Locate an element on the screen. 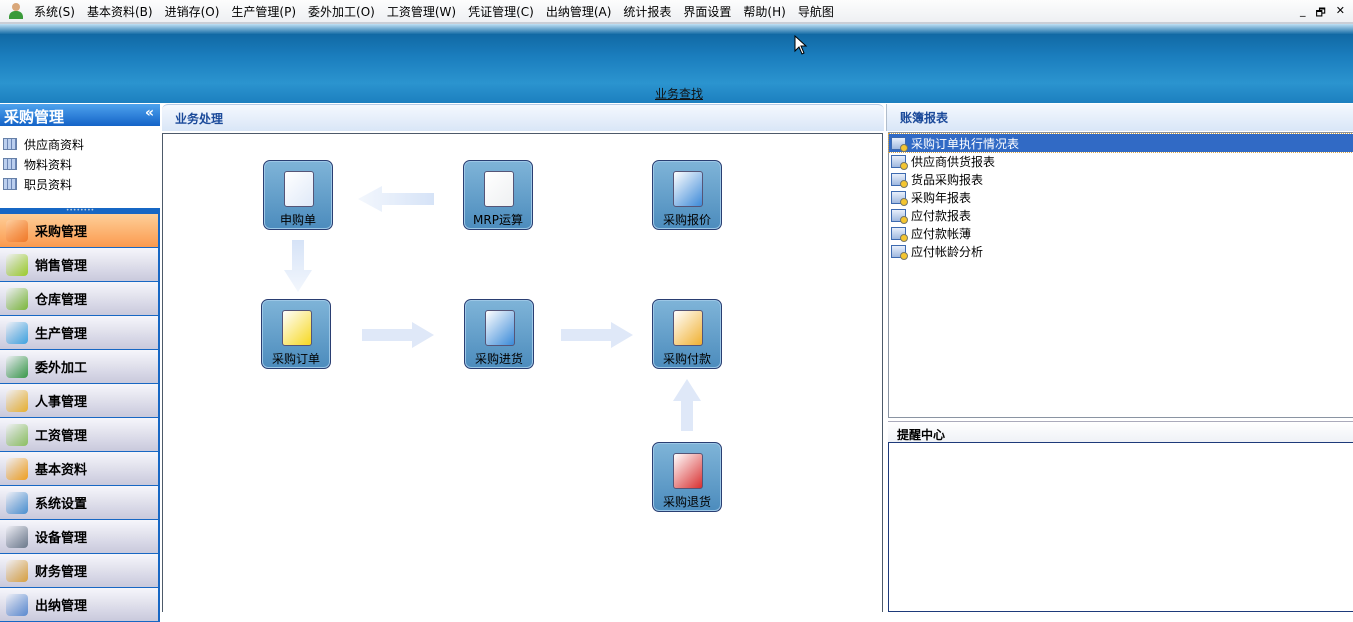 The image size is (1353, 622). nav-label: 委外加工 is located at coordinates (61, 368).